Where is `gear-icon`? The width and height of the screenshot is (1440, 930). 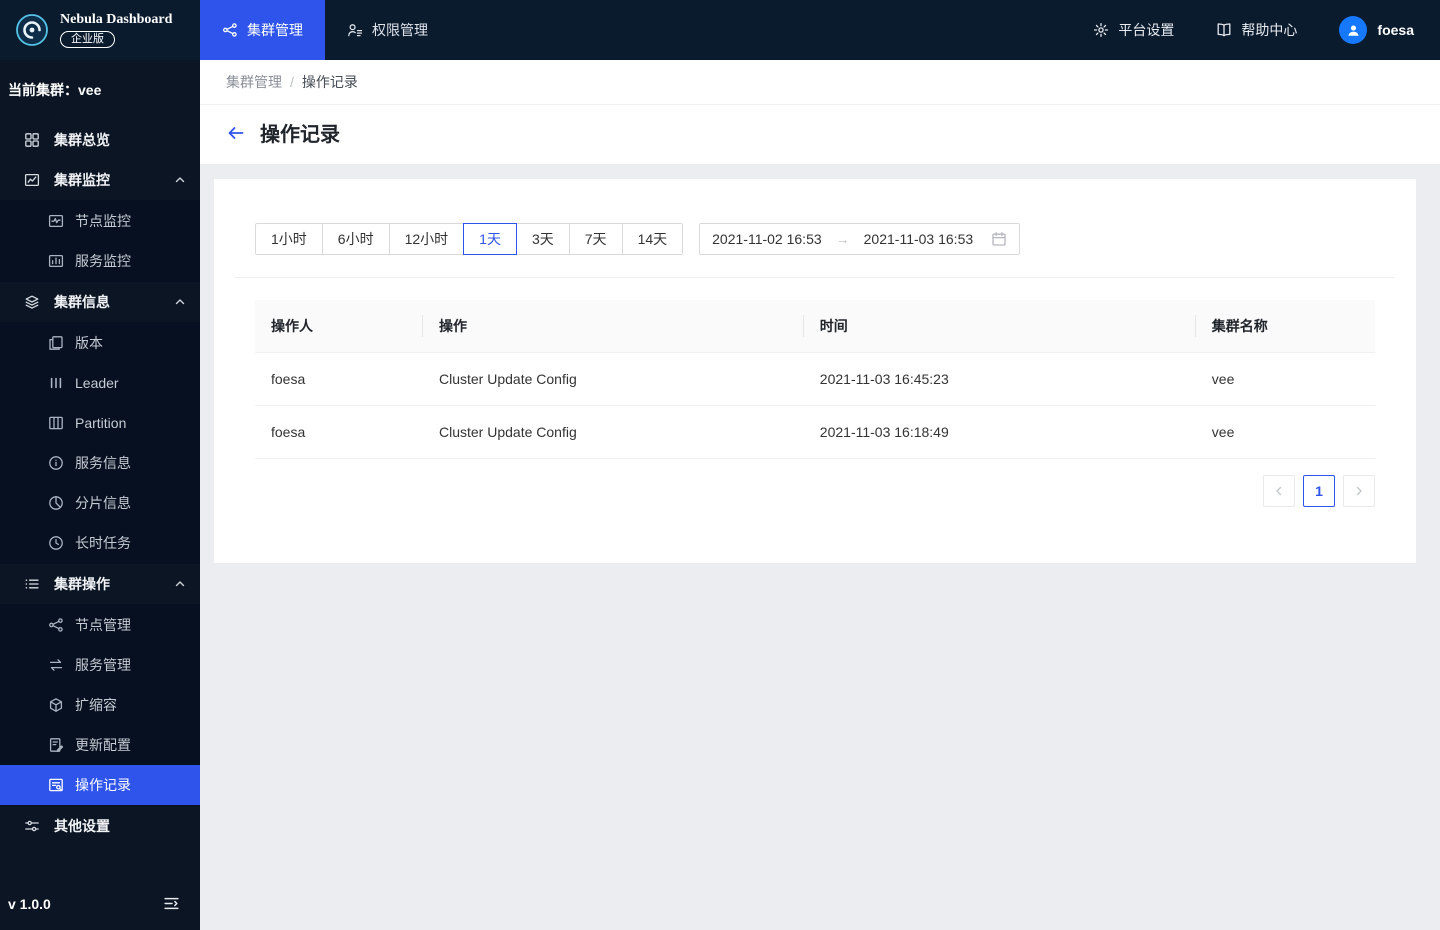
gear-icon is located at coordinates (1101, 30).